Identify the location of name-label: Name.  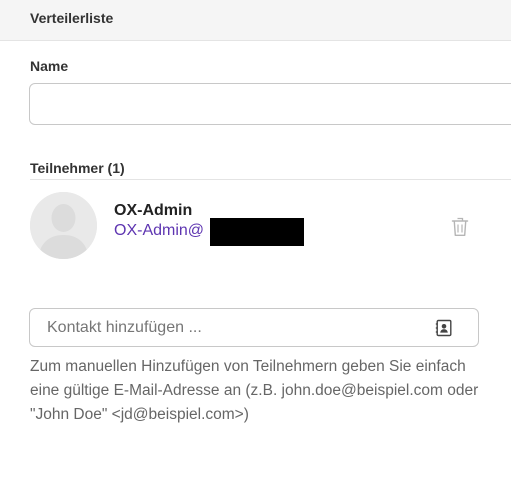
(49, 66).